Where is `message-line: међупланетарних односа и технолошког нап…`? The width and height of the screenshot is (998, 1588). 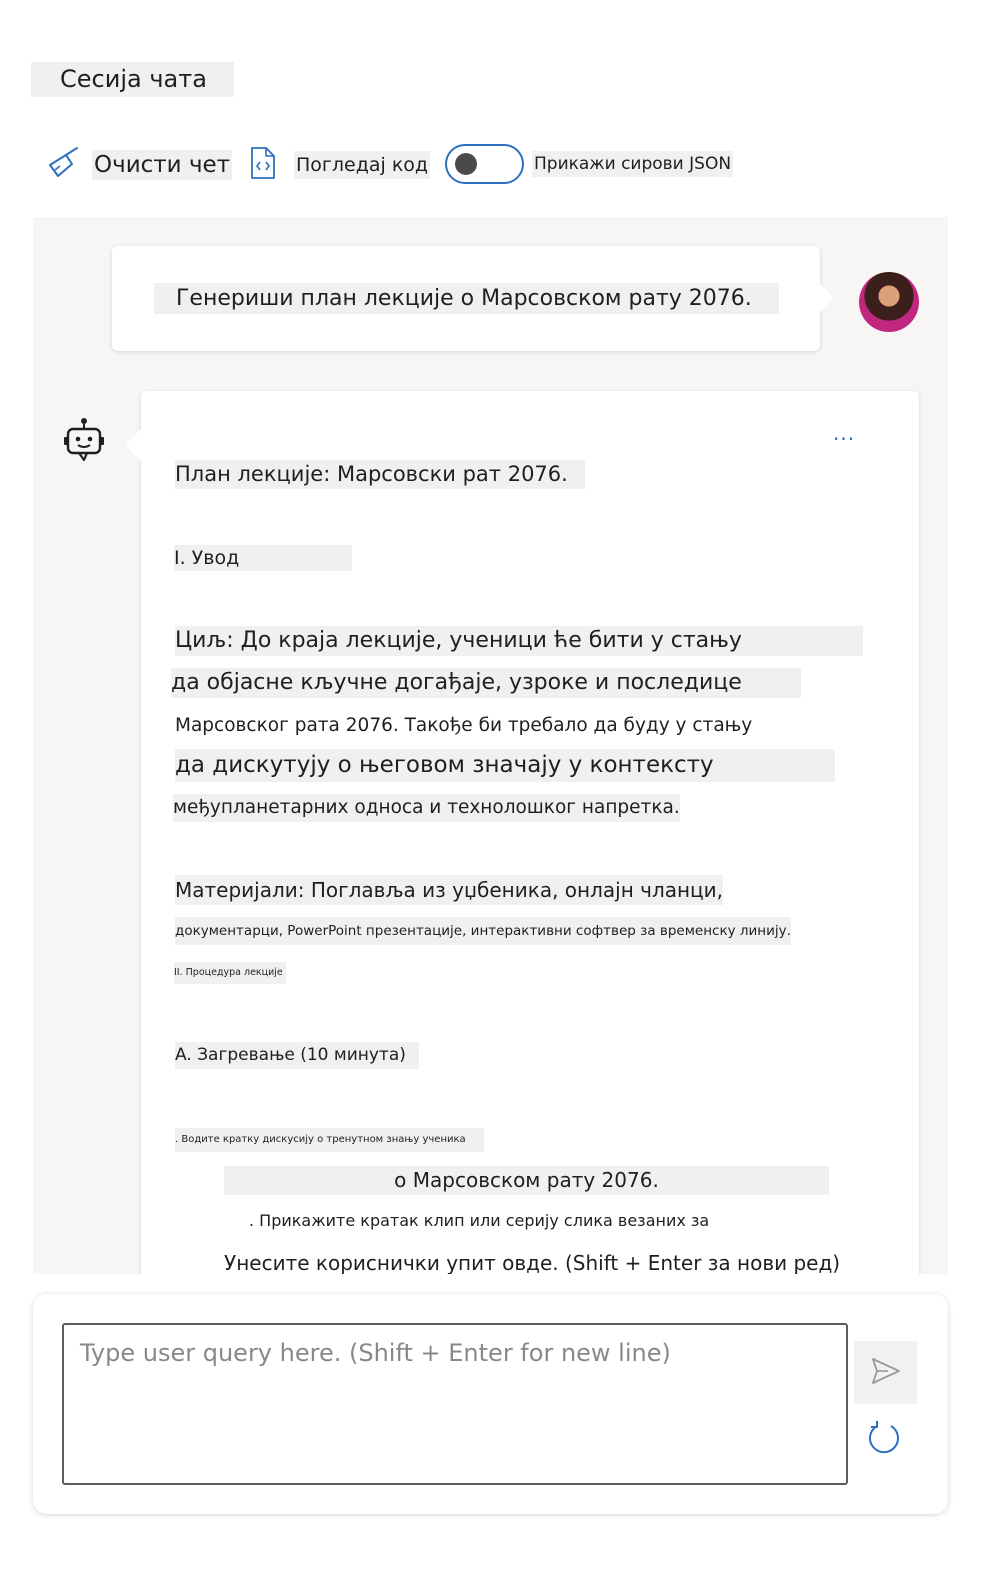 message-line: међупланетарних односа и технолошког нап… is located at coordinates (426, 808).